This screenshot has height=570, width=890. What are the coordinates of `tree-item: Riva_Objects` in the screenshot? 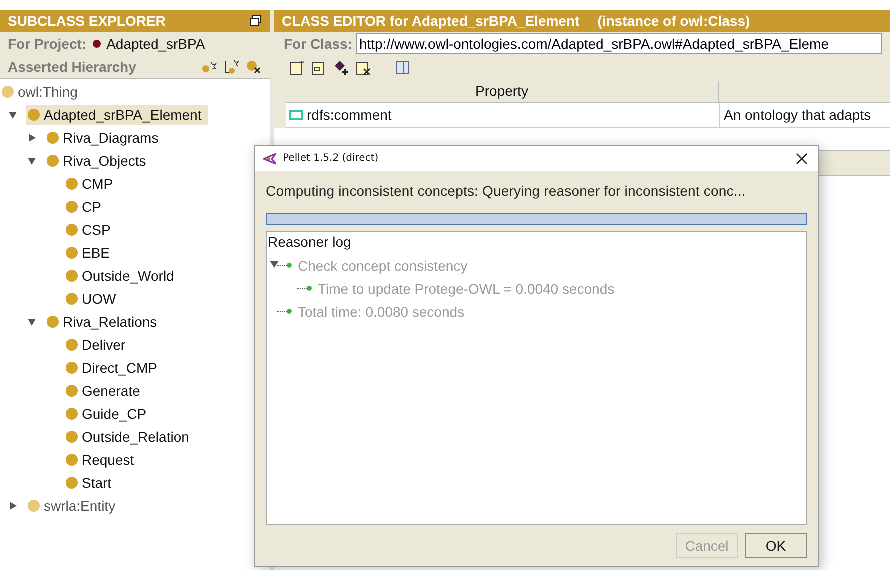 It's located at (98, 160).